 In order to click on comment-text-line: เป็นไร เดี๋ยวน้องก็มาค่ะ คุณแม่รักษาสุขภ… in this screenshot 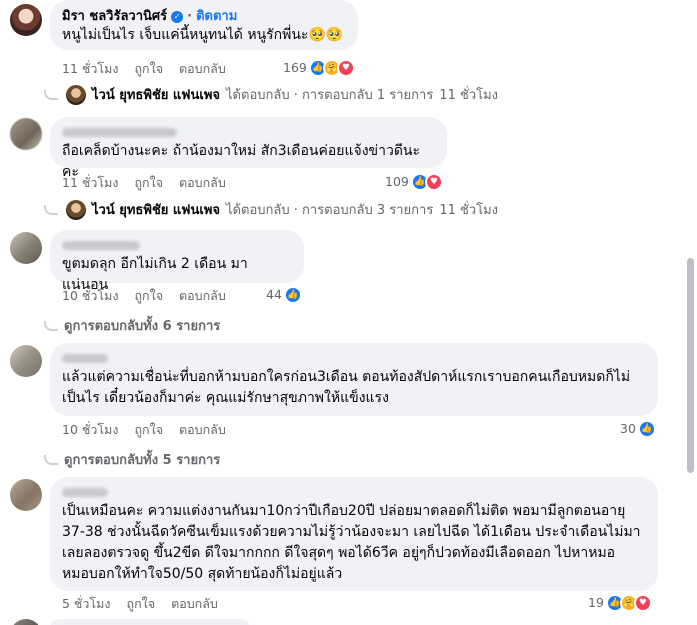, I will do `click(225, 398)`.